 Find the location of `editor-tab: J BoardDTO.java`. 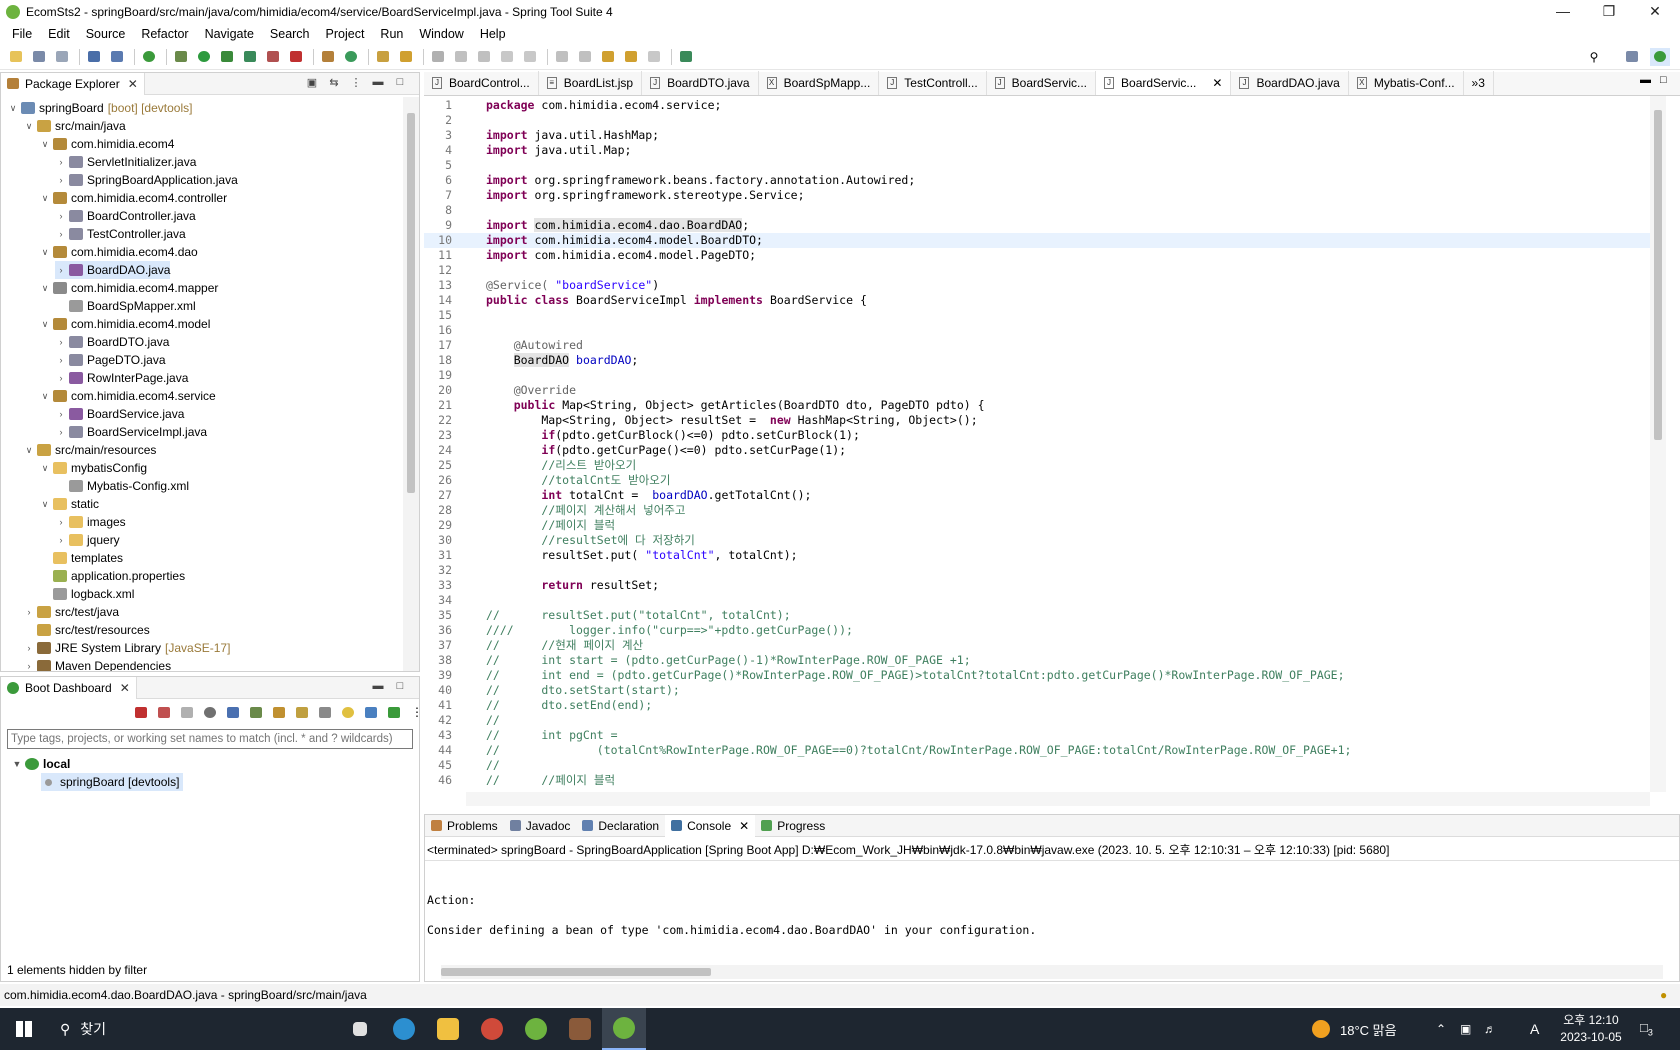

editor-tab: J BoardDTO.java is located at coordinates (700, 83).